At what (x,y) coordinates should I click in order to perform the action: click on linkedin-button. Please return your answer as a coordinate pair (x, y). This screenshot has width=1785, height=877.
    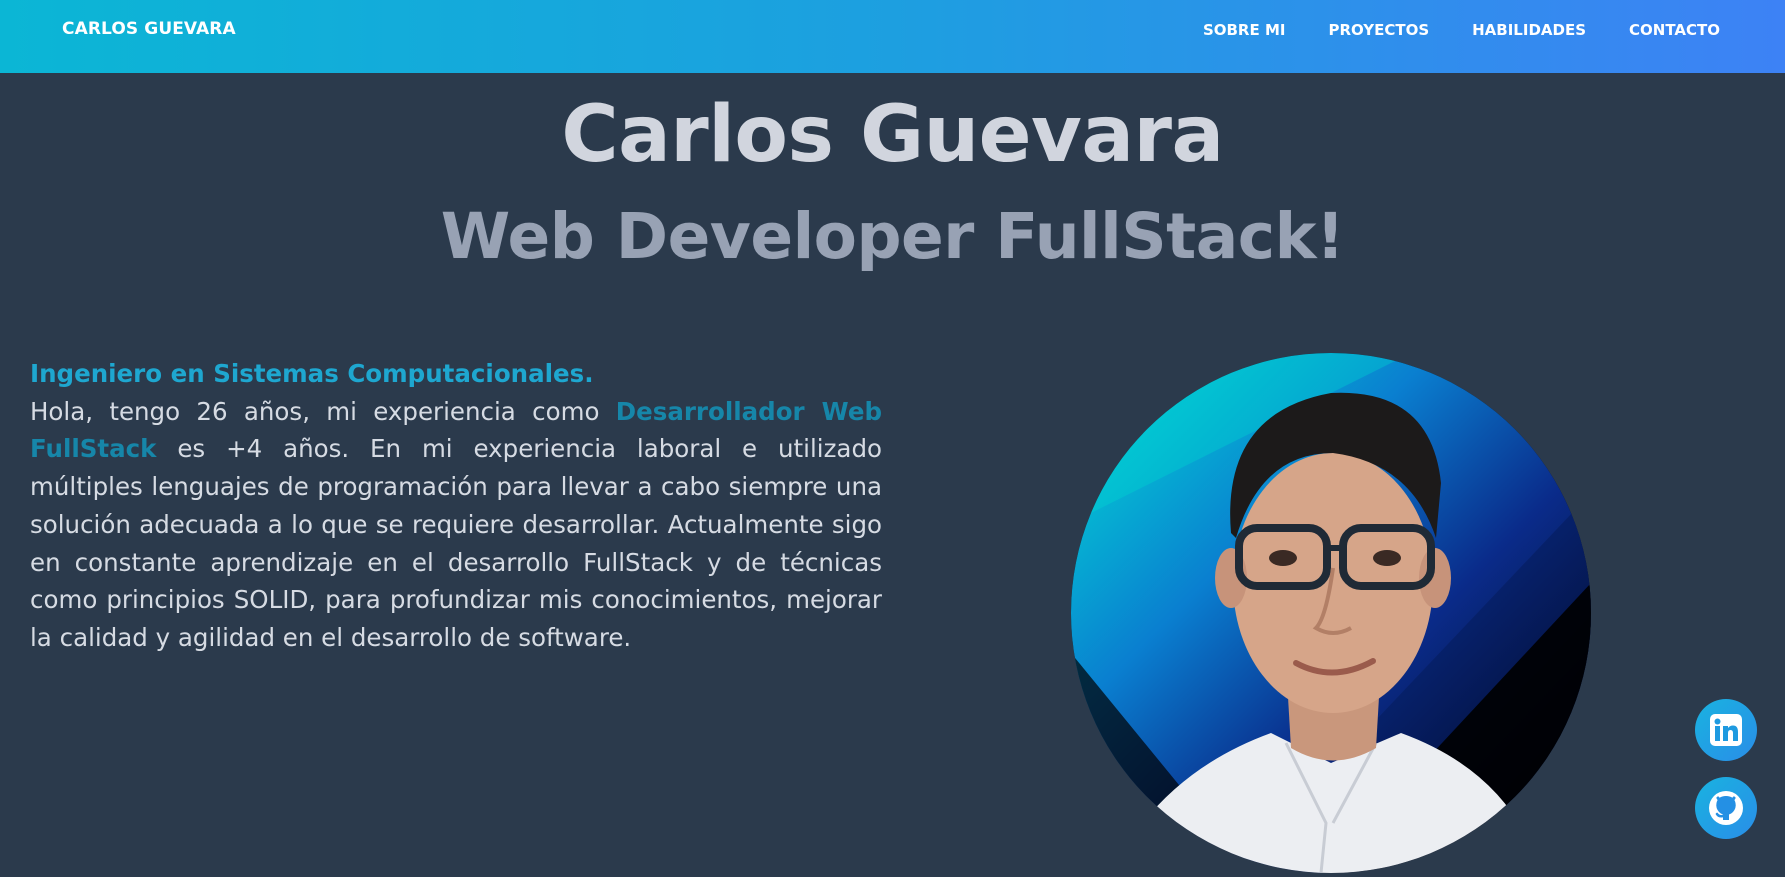
    Looking at the image, I should click on (1726, 730).